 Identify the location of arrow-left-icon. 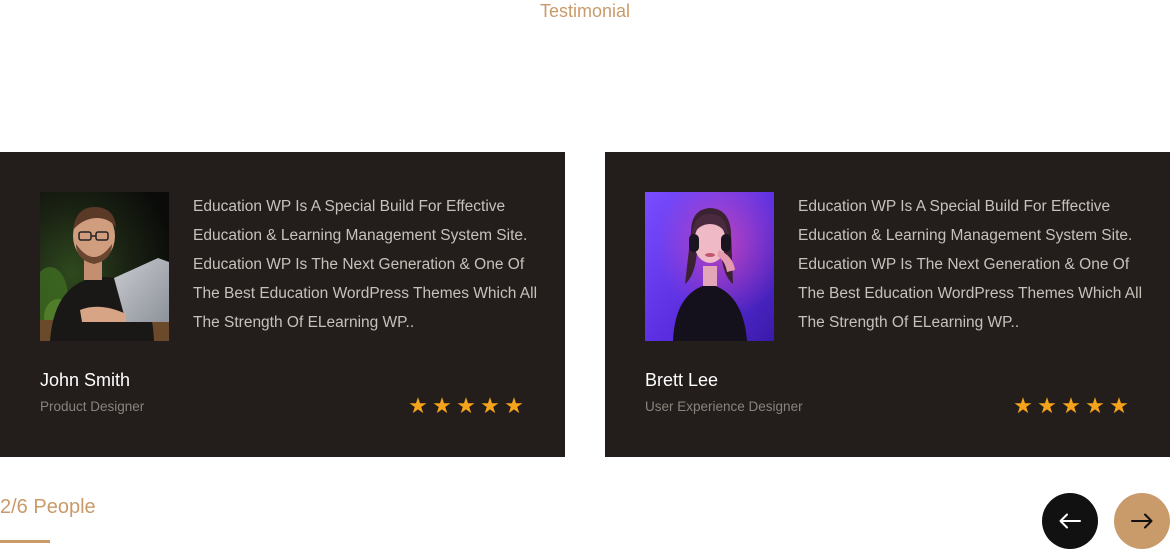
(1070, 521).